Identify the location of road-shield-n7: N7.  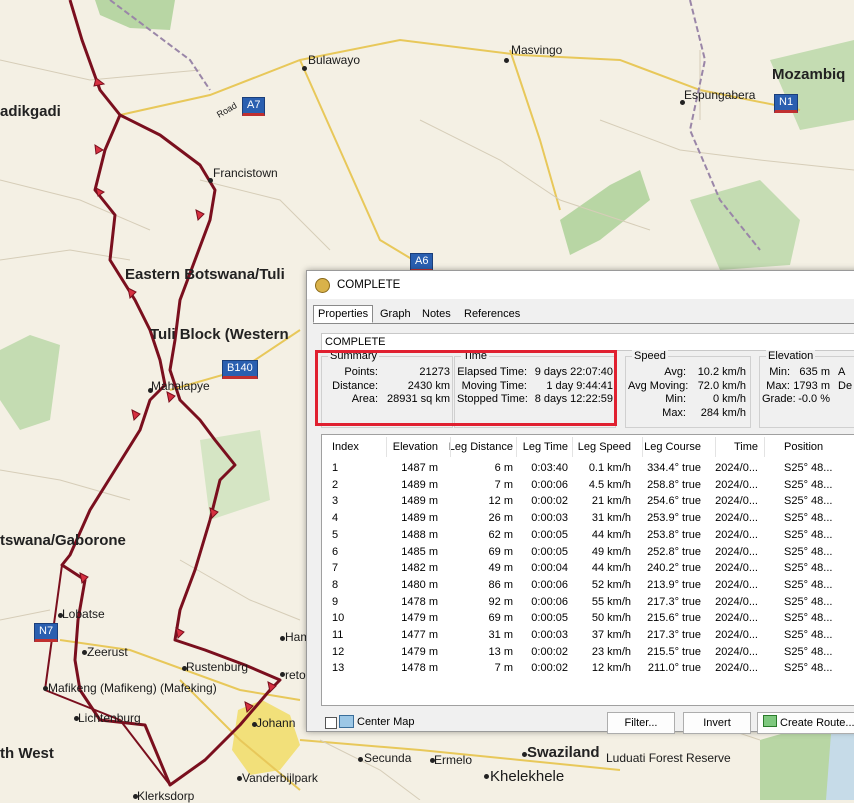
(46, 632).